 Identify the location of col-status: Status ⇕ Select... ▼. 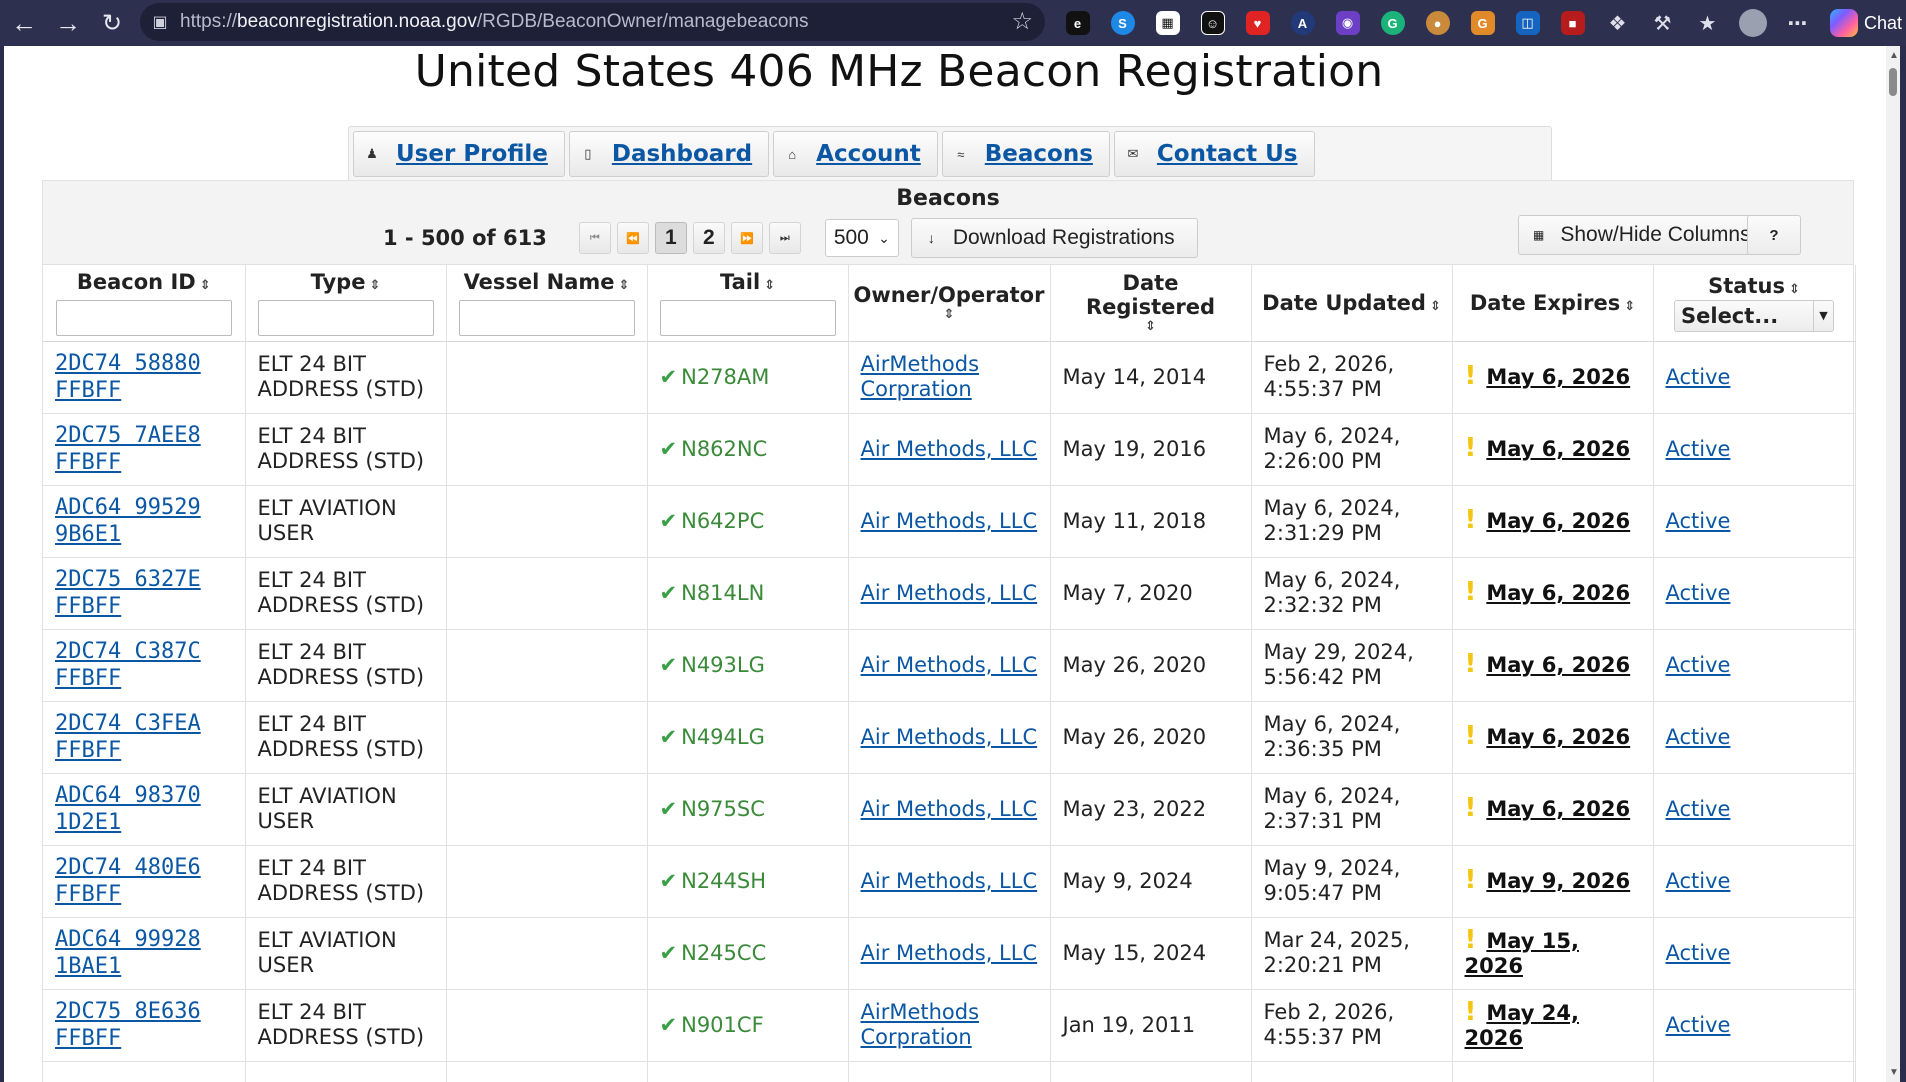
(1754, 303).